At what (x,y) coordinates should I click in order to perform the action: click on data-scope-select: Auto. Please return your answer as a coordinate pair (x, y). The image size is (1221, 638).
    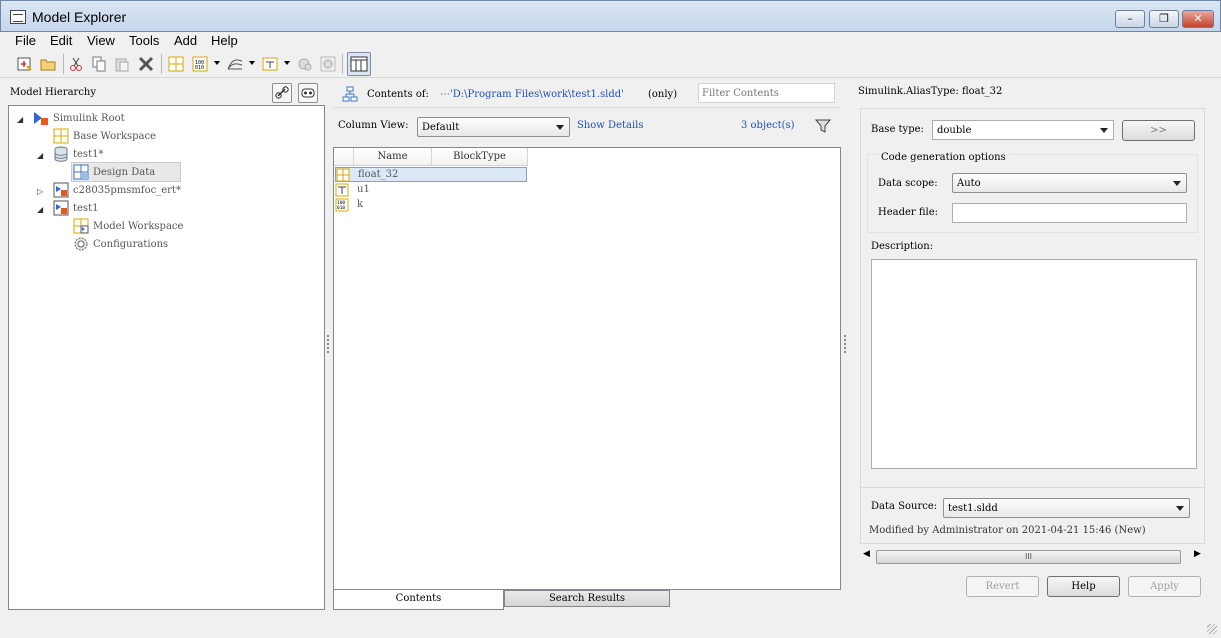
    Looking at the image, I should click on (1069, 183).